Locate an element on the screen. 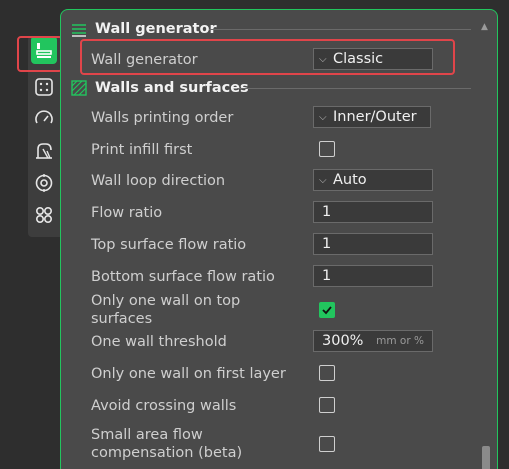  setting-row-top-surface-flow-ratio: Top surface flow ratio 1 is located at coordinates (276, 245).